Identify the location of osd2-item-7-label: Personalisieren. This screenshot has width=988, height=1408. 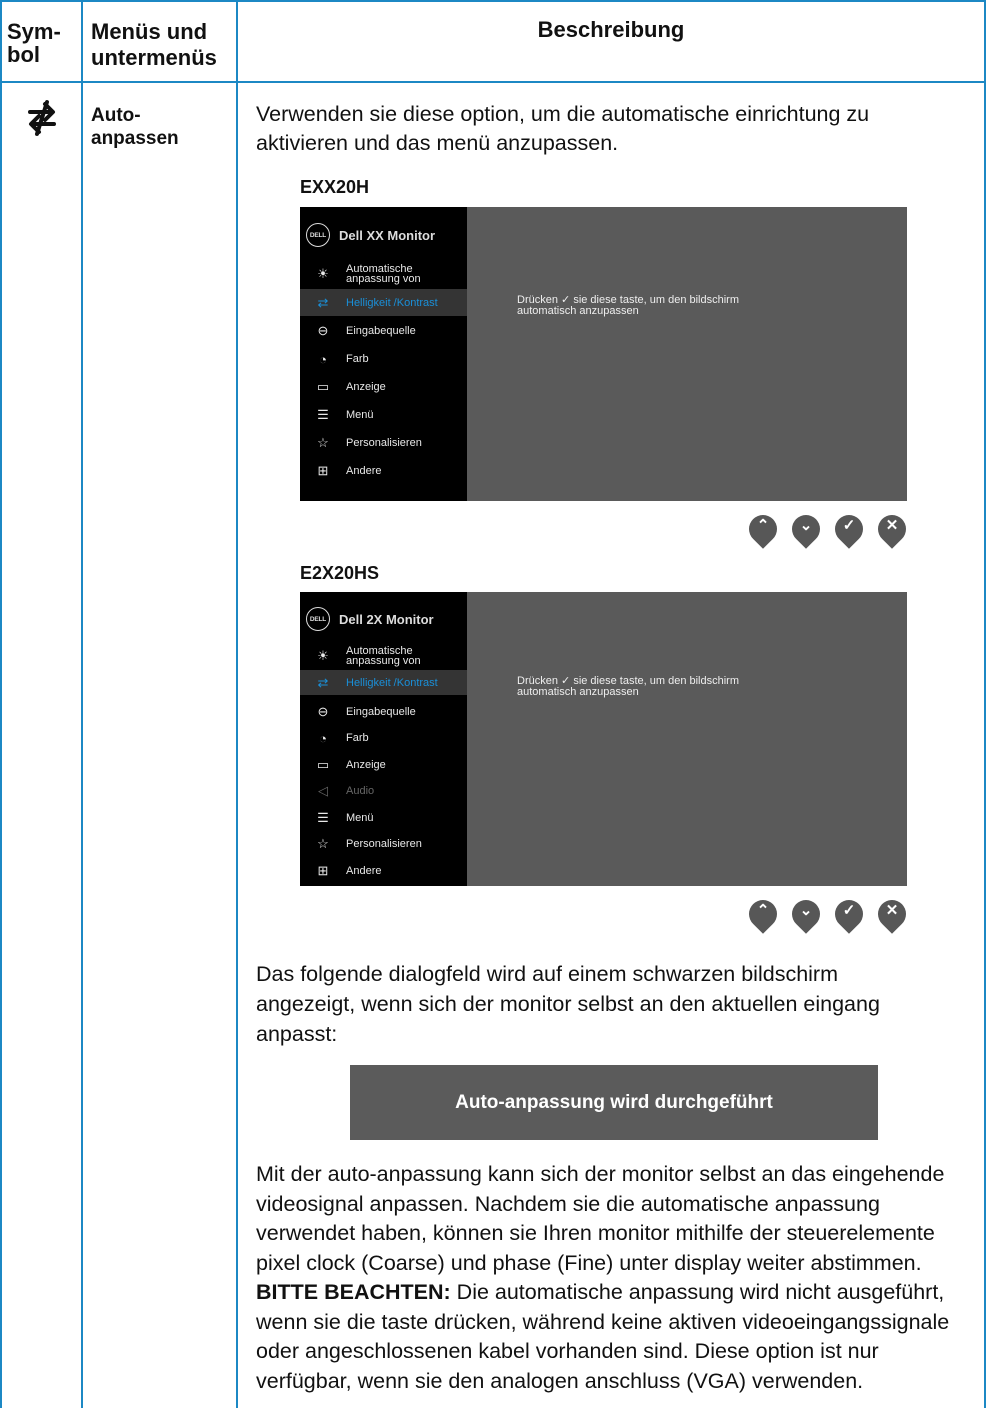
(384, 844).